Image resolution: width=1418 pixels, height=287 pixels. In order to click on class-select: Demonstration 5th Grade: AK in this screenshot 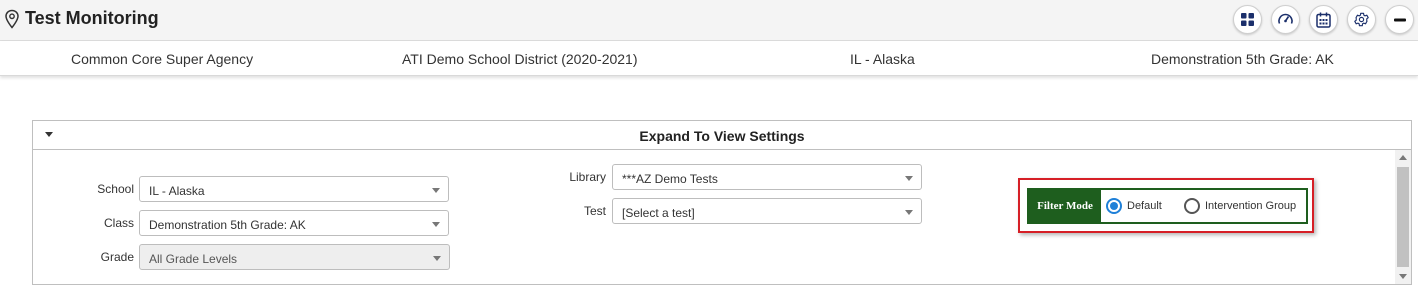, I will do `click(294, 223)`.